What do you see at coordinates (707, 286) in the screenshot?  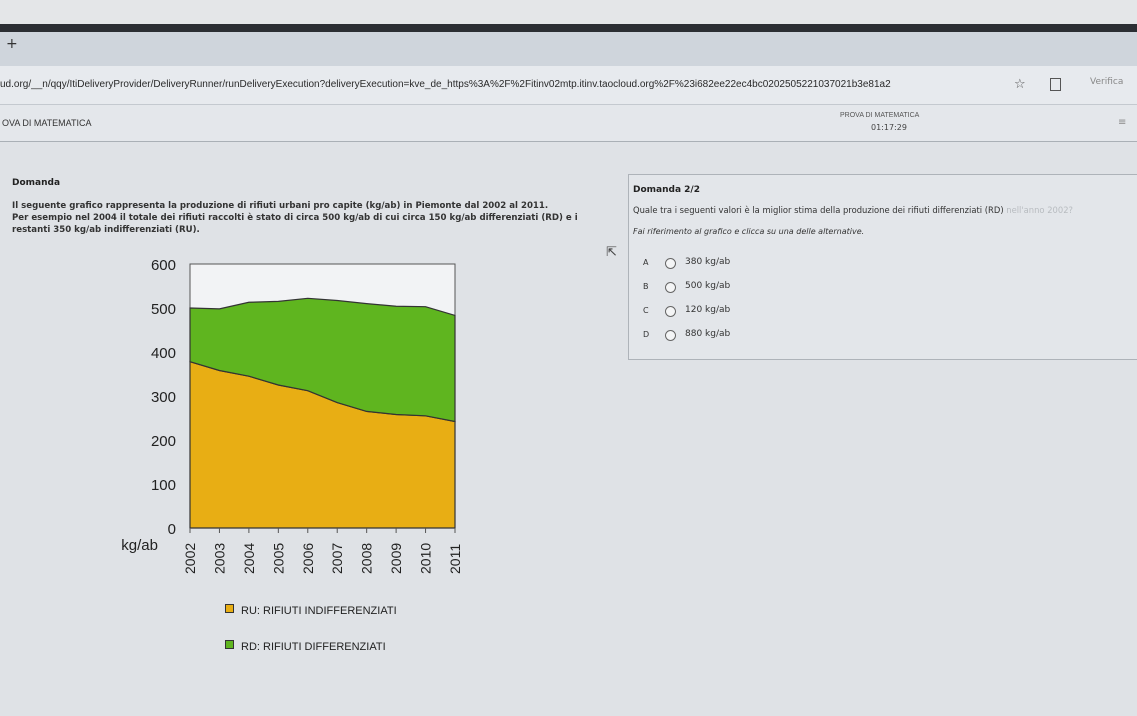 I see `option-value: 500 kg/ab` at bounding box center [707, 286].